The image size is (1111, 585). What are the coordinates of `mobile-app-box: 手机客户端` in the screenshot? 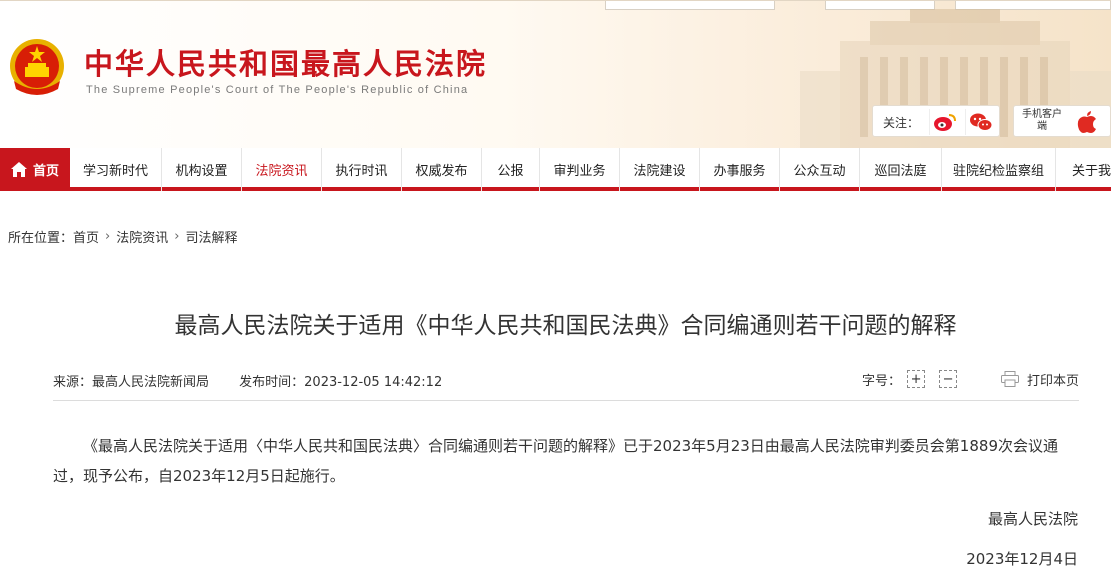 It's located at (1062, 121).